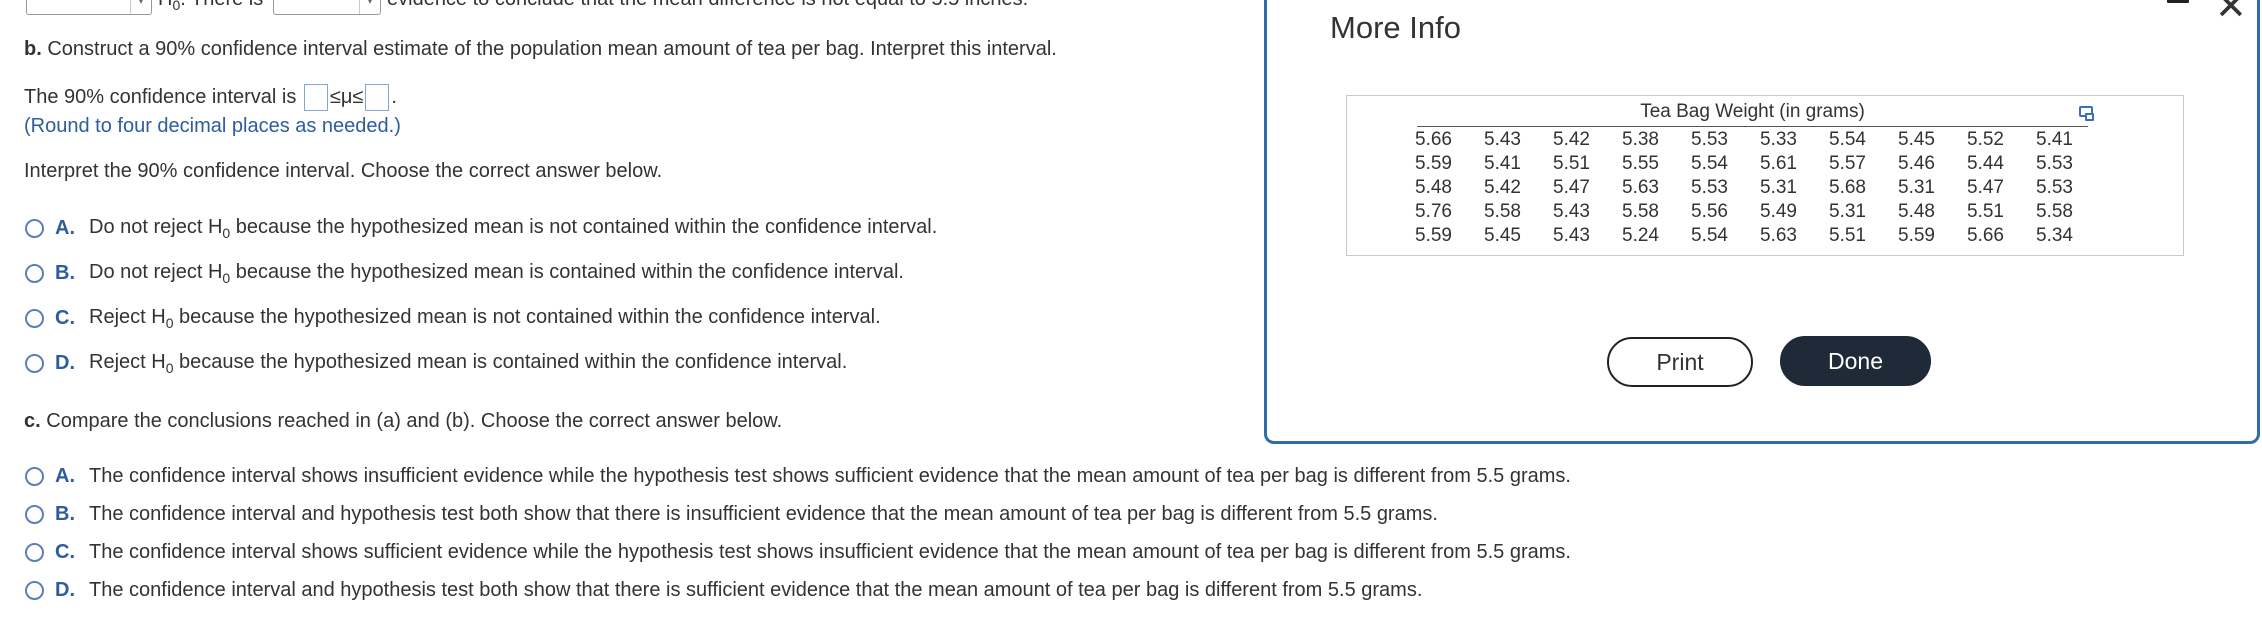 The width and height of the screenshot is (2262, 619). Describe the element at coordinates (2231, 12) in the screenshot. I see `close-icon: ✕` at that location.